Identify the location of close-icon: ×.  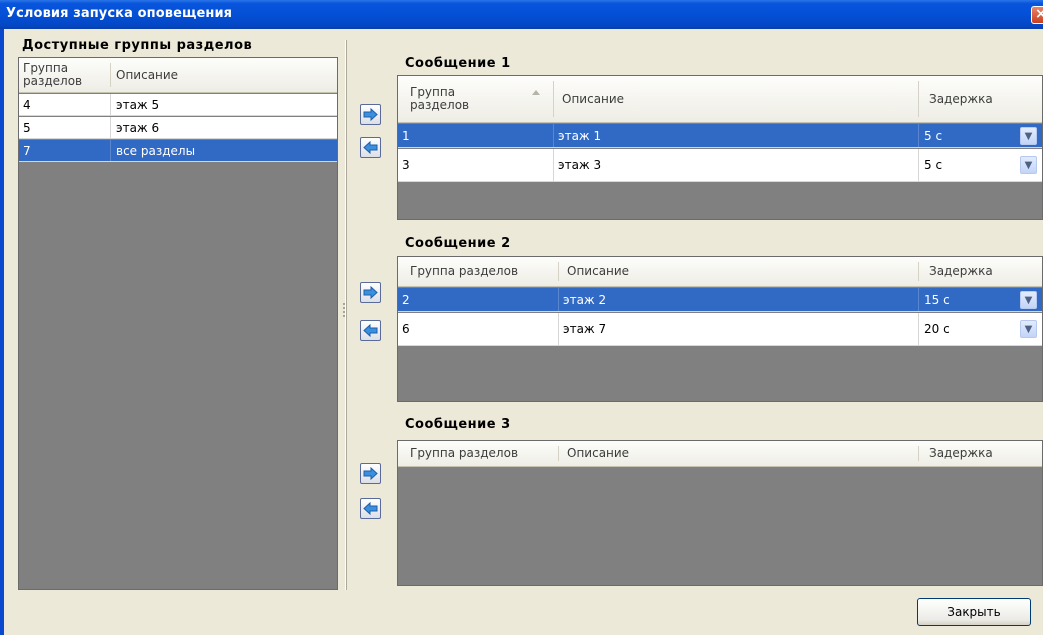
(1039, 14).